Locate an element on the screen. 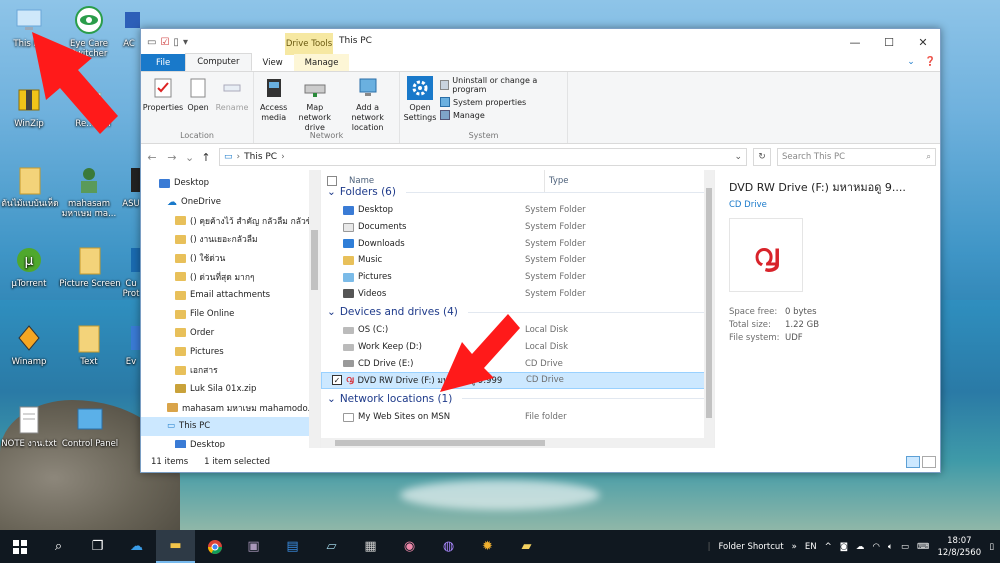 The image size is (1000, 563). expand-ribbon-icon: ⌄ is located at coordinates (911, 62).